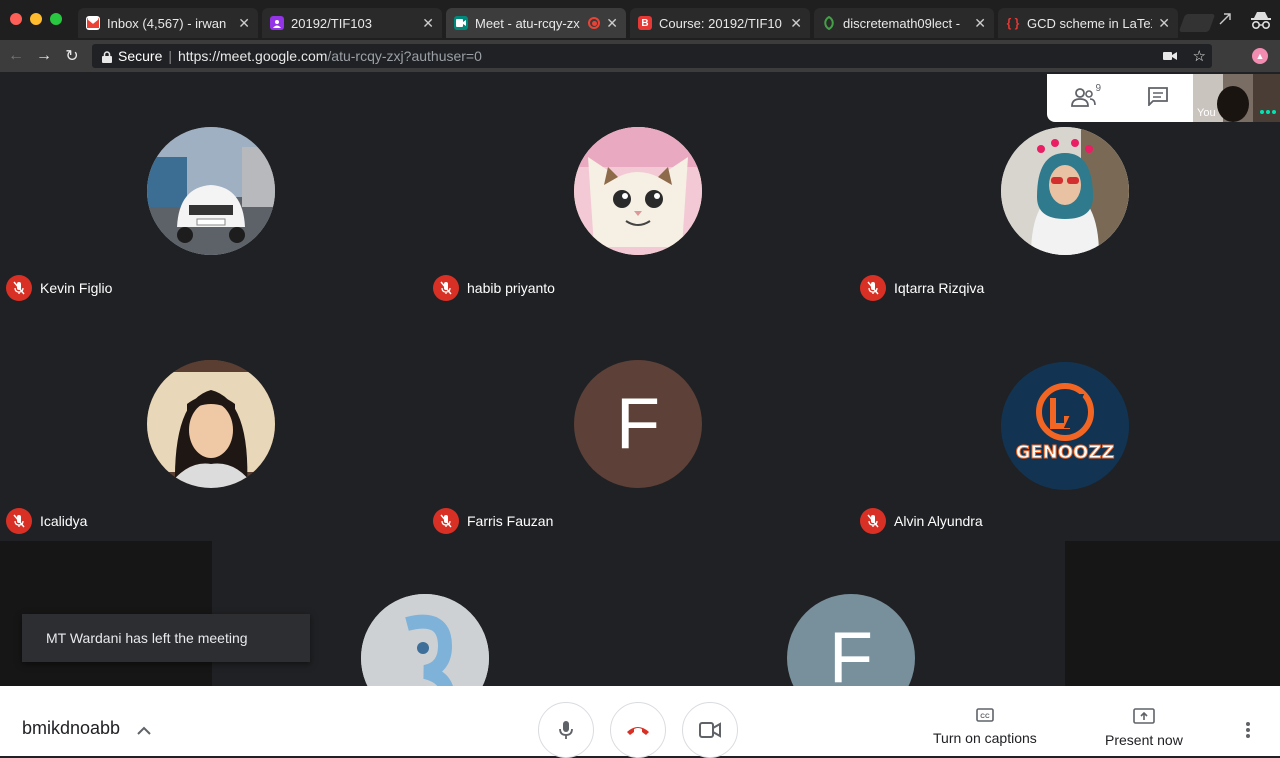 This screenshot has height=758, width=1280. Describe the element at coordinates (76, 288) in the screenshot. I see `participant-name: Kevin Figlio` at that location.